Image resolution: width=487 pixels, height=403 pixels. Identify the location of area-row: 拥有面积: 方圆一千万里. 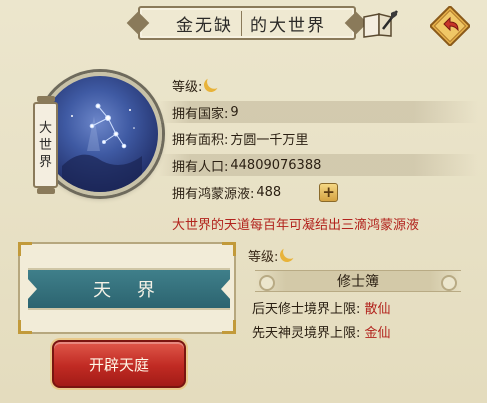
(233, 138).